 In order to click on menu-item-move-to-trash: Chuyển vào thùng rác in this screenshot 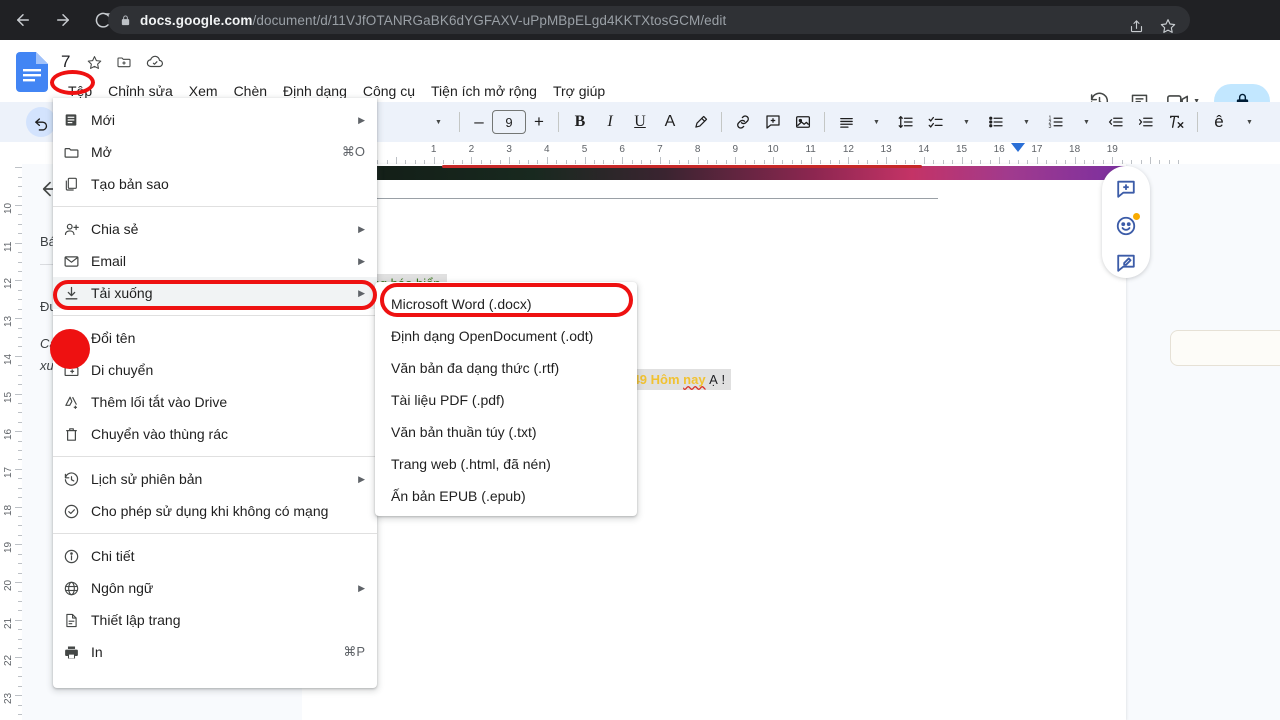, I will do `click(215, 434)`.